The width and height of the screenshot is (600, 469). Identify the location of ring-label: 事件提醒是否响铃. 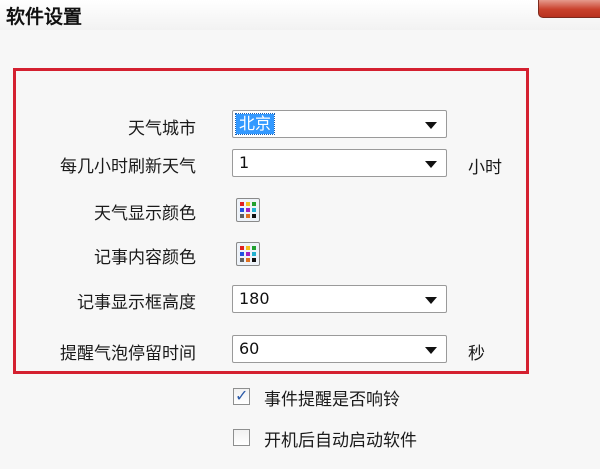
(332, 397).